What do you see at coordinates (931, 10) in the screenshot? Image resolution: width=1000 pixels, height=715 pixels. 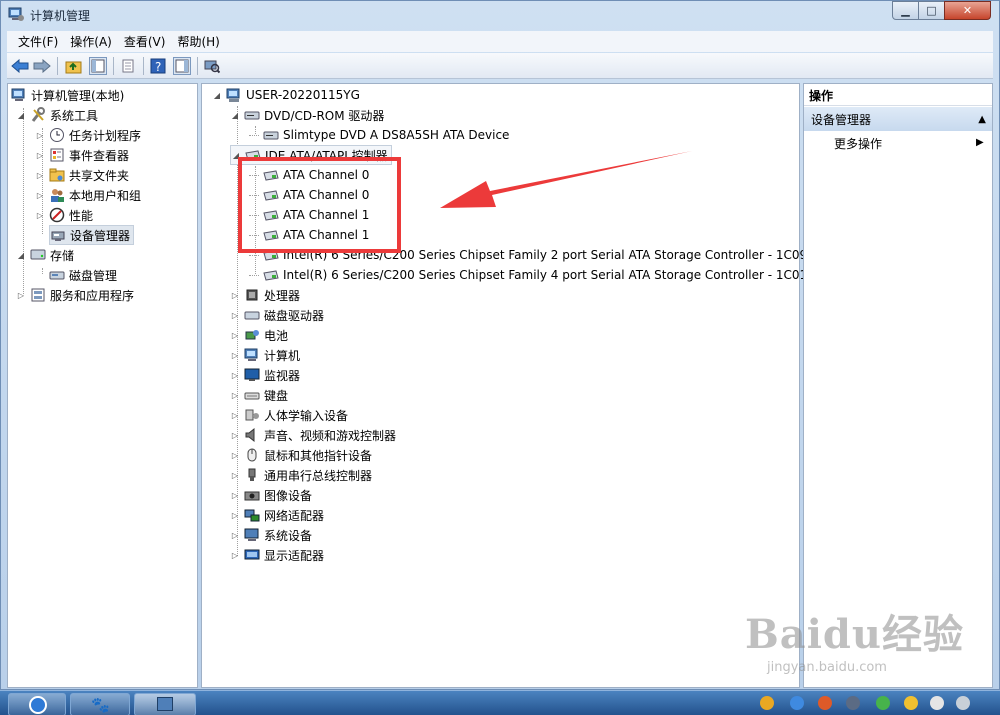 I see `maximize-button: □` at bounding box center [931, 10].